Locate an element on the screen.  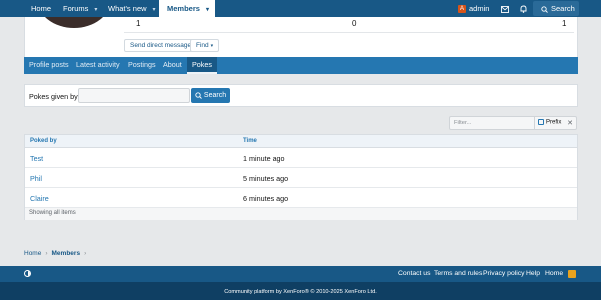
filter-control: Filter... Prefix ✕ is located at coordinates (513, 123).